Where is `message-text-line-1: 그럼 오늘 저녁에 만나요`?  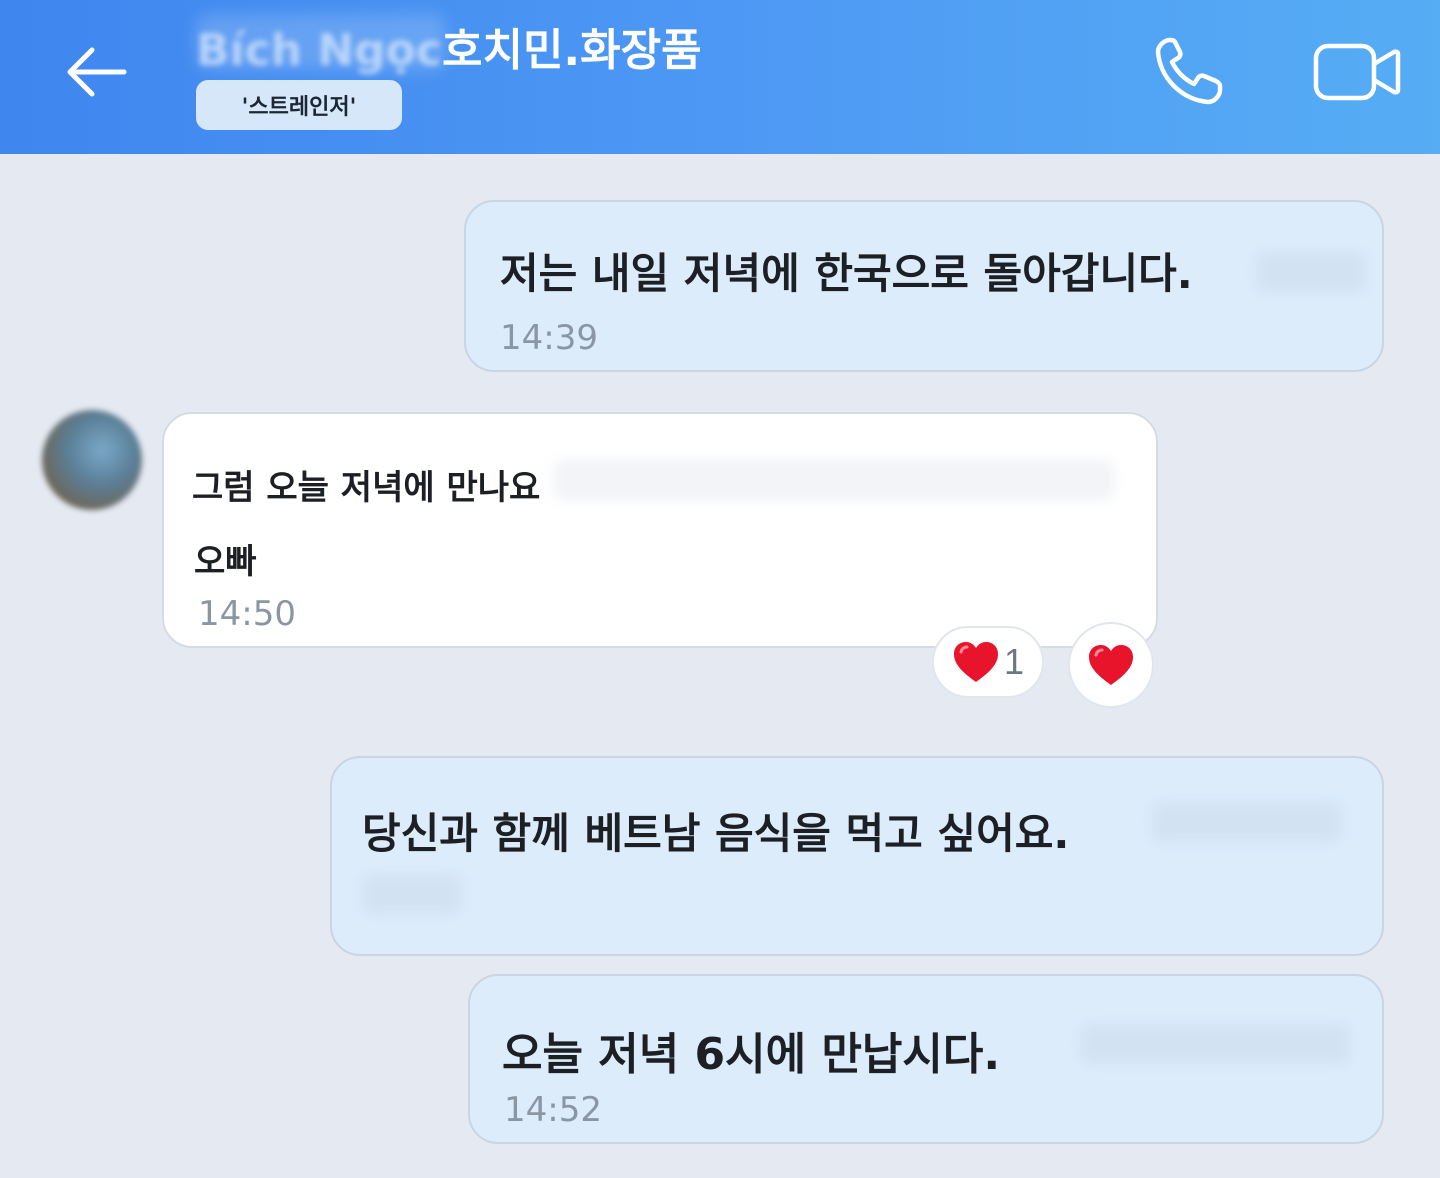 message-text-line-1: 그럼 오늘 저녁에 만나요 is located at coordinates (366, 488).